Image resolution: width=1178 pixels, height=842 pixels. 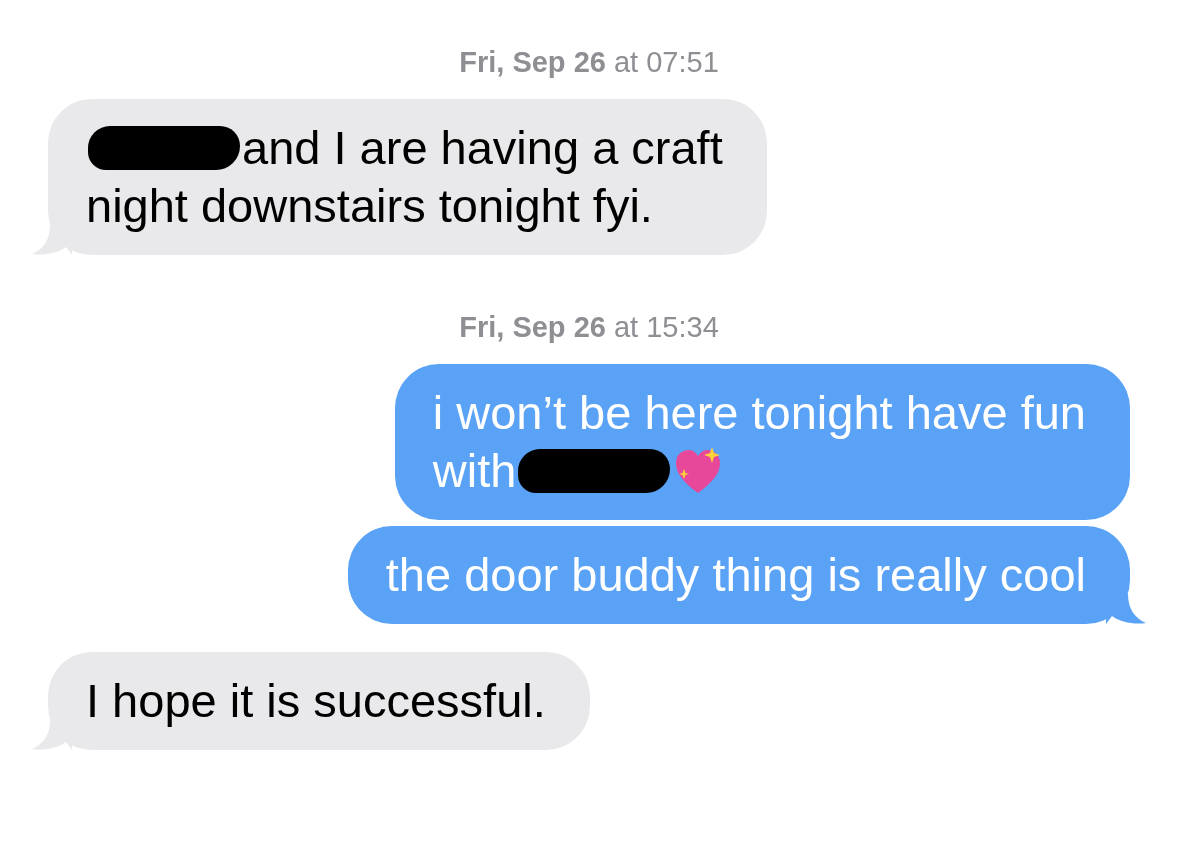 What do you see at coordinates (589, 62) in the screenshot?
I see `timestamp: Fri, Sep 26 at 07:51` at bounding box center [589, 62].